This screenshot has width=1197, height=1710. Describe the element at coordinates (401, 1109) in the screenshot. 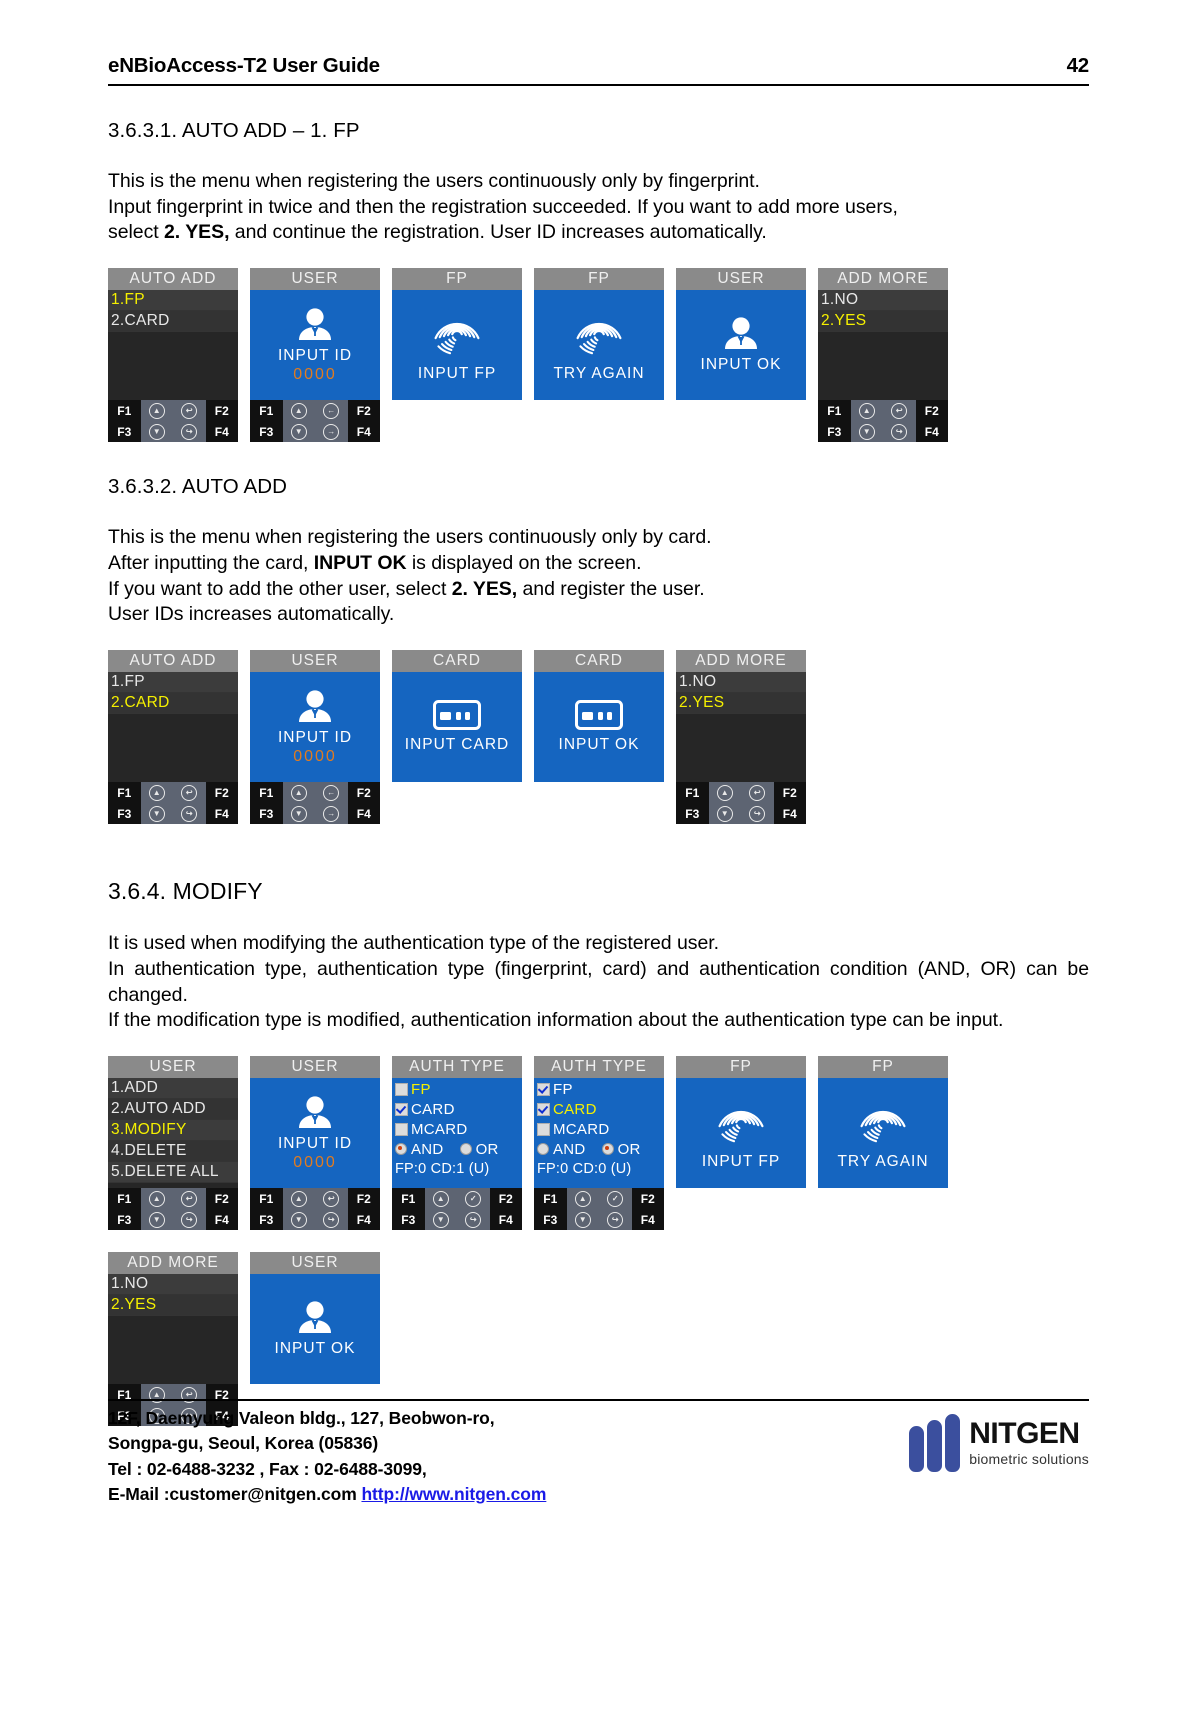

I see `checkbox-card-icon` at that location.